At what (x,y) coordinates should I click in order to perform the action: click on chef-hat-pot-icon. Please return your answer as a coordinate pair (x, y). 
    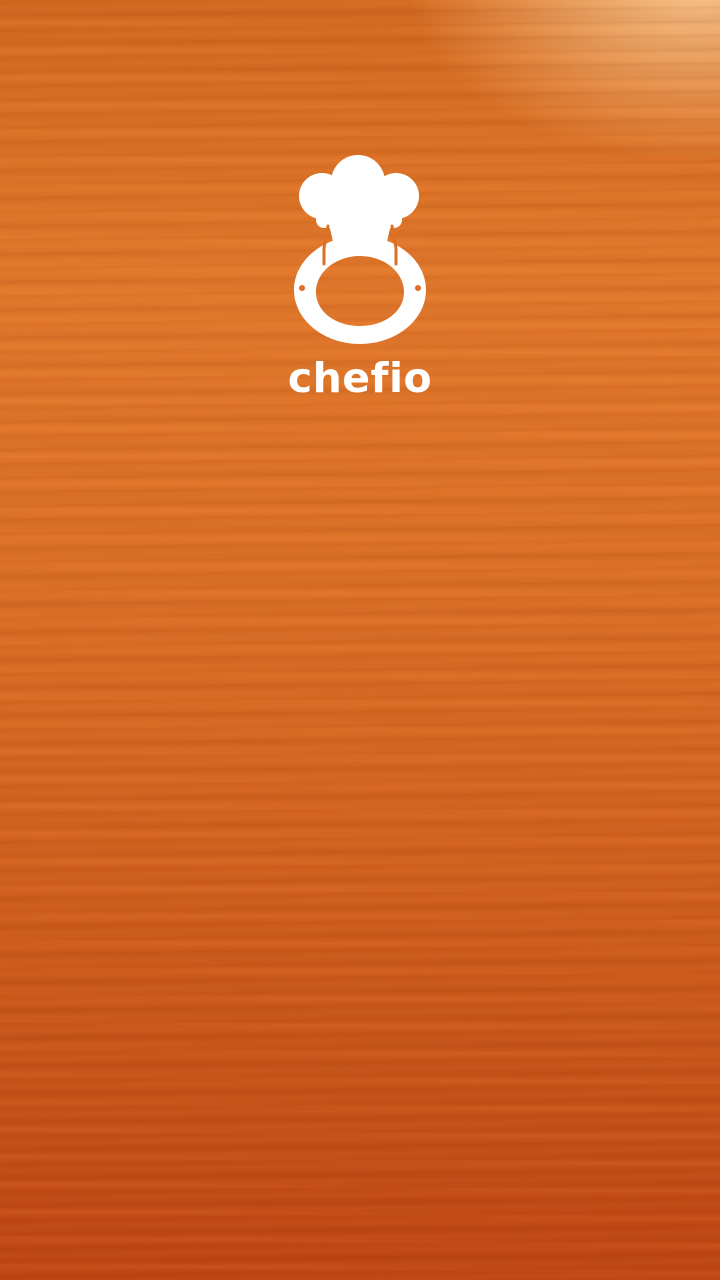
    Looking at the image, I should click on (360, 249).